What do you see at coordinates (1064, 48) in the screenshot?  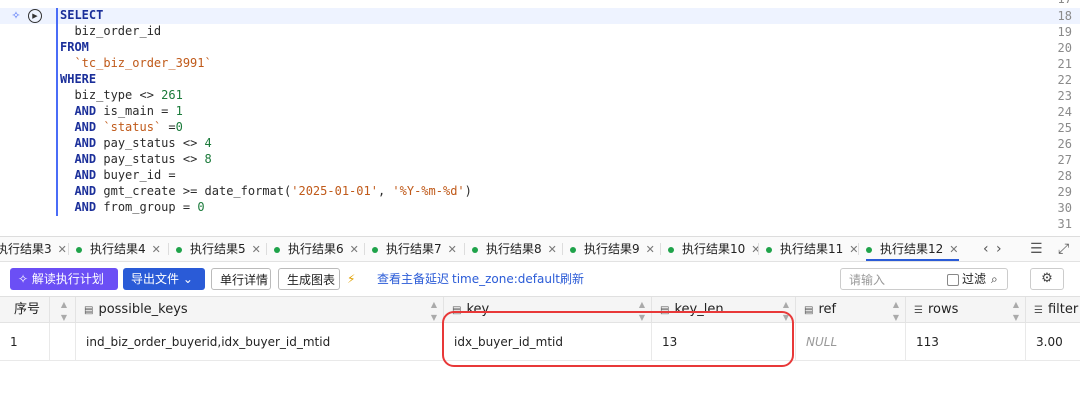 I see `line-number: 20` at bounding box center [1064, 48].